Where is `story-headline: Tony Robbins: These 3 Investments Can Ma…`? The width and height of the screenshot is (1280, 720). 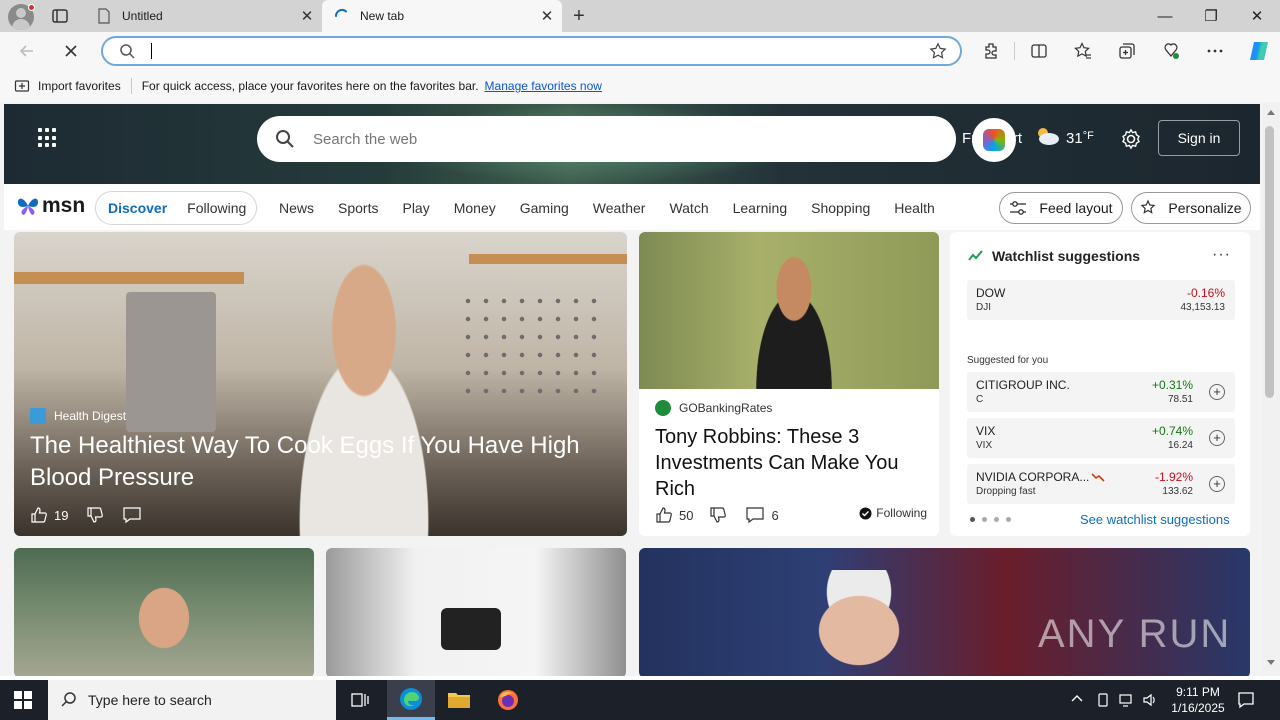 story-headline: Tony Robbins: These 3 Investments Can Ma… is located at coordinates (791, 463).